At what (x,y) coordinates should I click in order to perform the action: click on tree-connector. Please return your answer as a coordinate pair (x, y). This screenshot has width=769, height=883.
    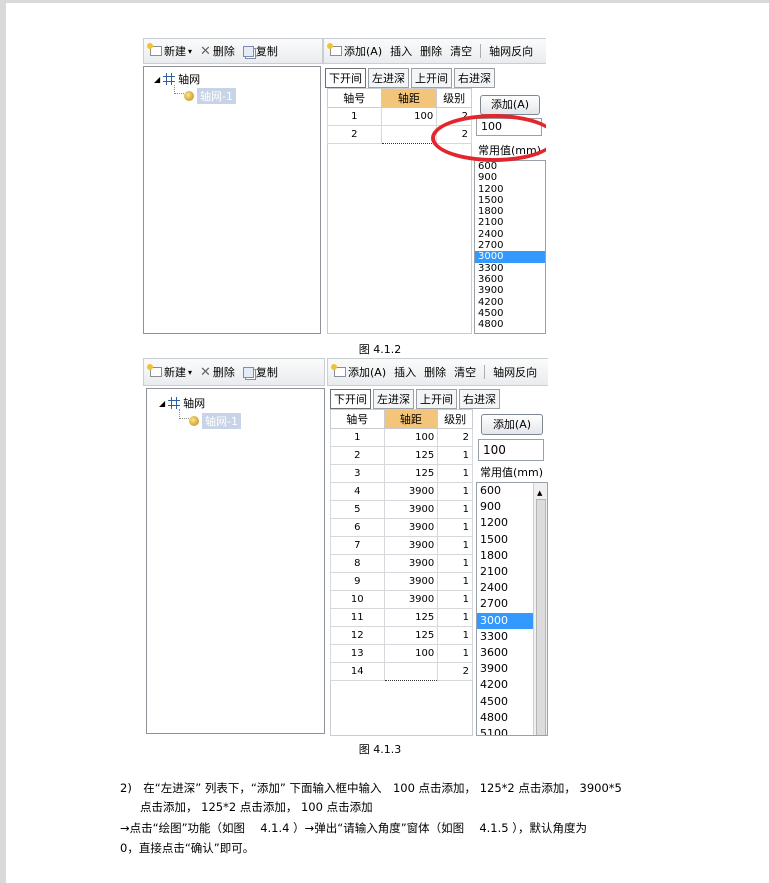
    Looking at the image, I should click on (184, 414).